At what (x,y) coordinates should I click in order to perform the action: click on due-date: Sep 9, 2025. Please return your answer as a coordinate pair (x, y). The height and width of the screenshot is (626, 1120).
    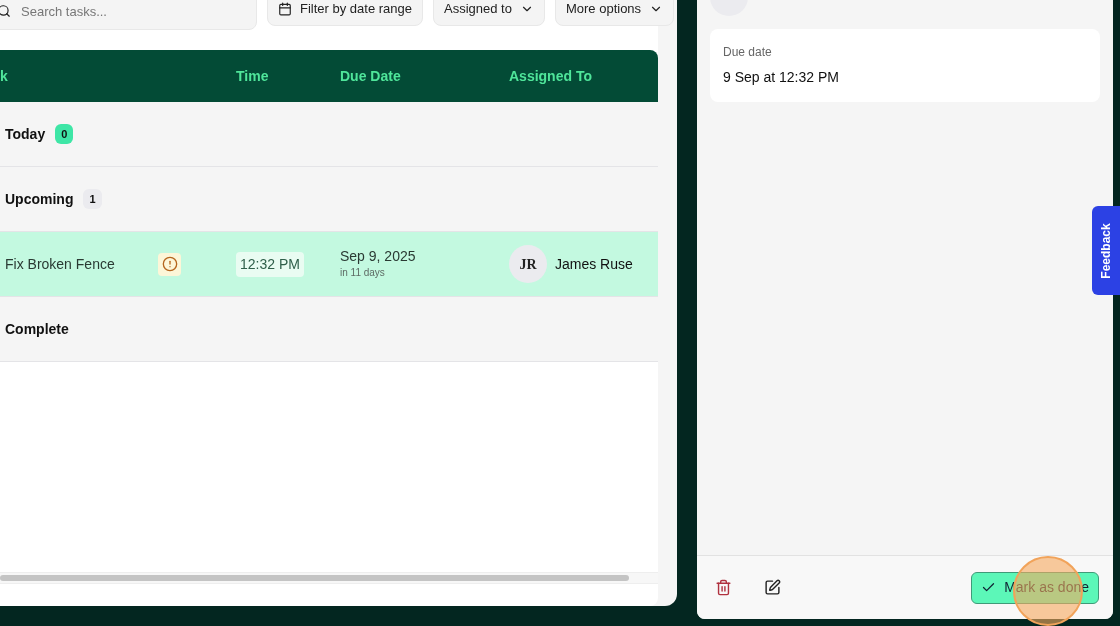
    Looking at the image, I should click on (378, 256).